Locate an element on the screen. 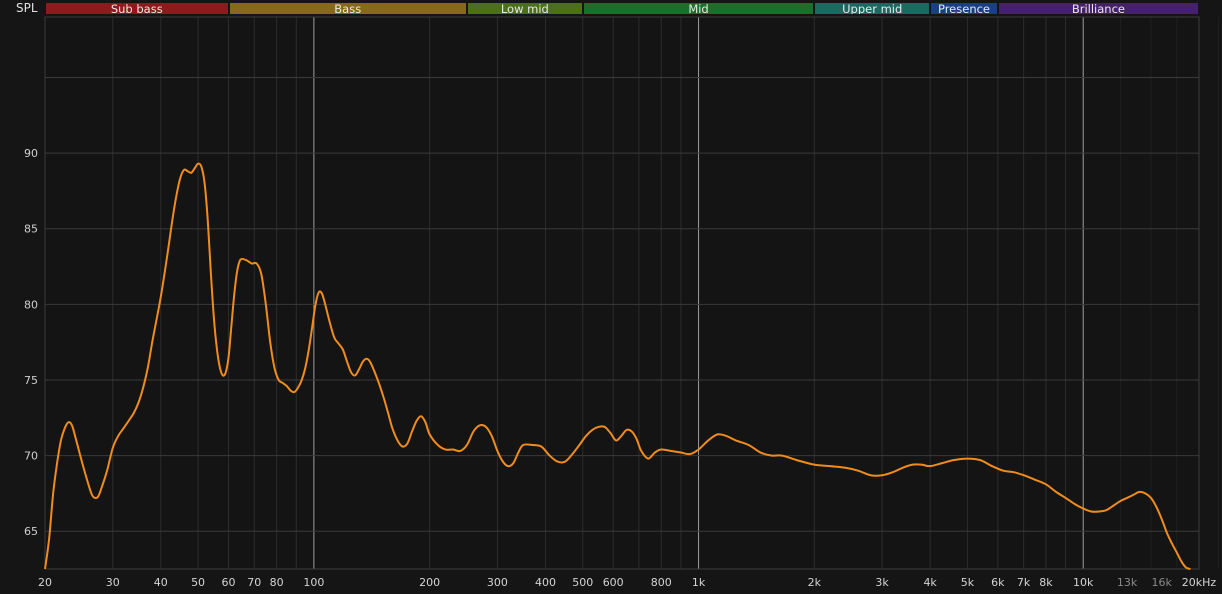 The image size is (1222, 594). x-tick-label: 13k is located at coordinates (1127, 582).